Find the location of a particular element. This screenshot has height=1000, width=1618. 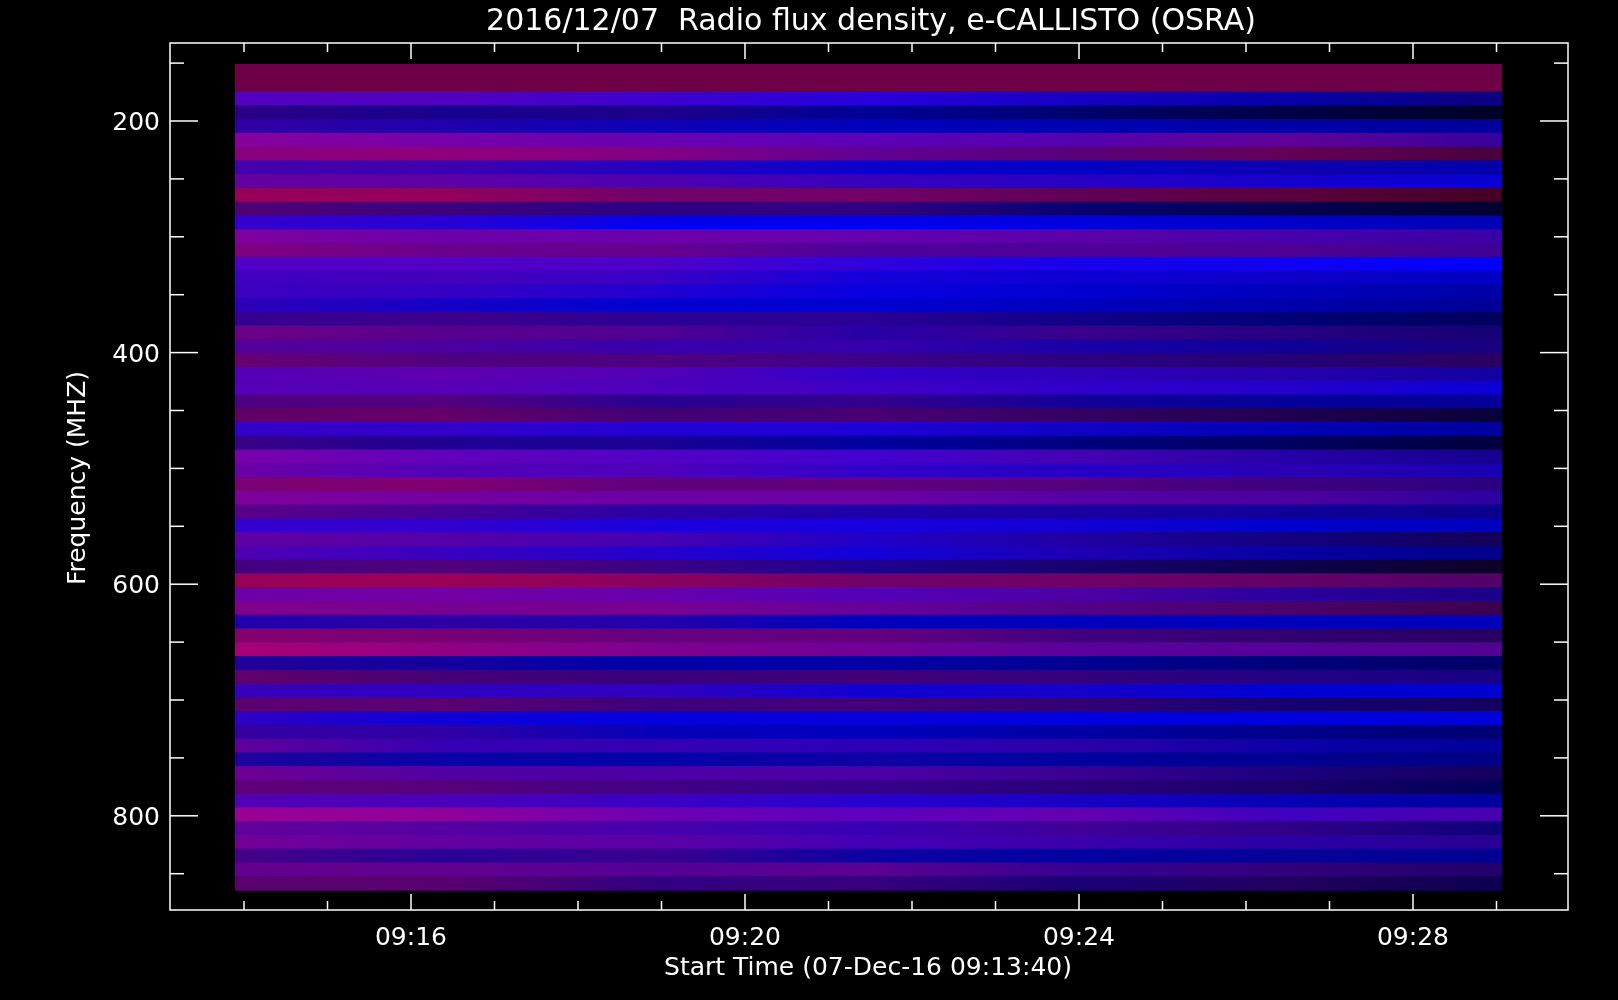

chart-title: 2016/12/07 Radio flux density, e-CALLISTO (OSRA) is located at coordinates (871, 19).